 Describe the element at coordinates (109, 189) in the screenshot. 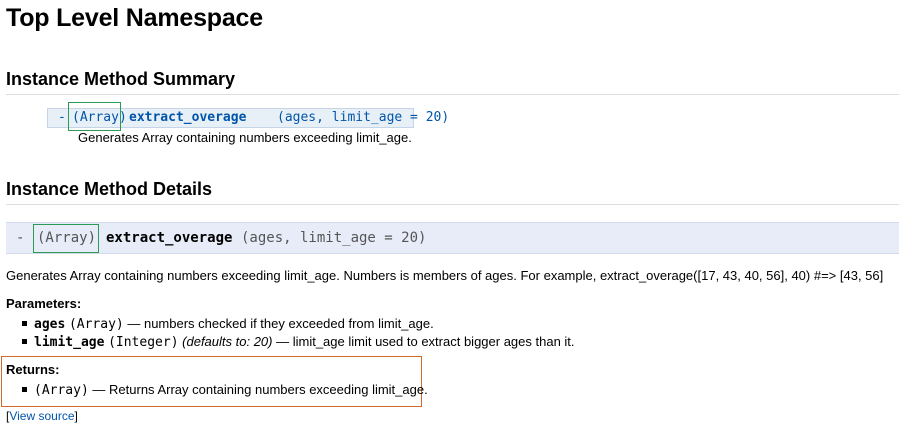

I see `details-heading: Instance Method Details` at that location.